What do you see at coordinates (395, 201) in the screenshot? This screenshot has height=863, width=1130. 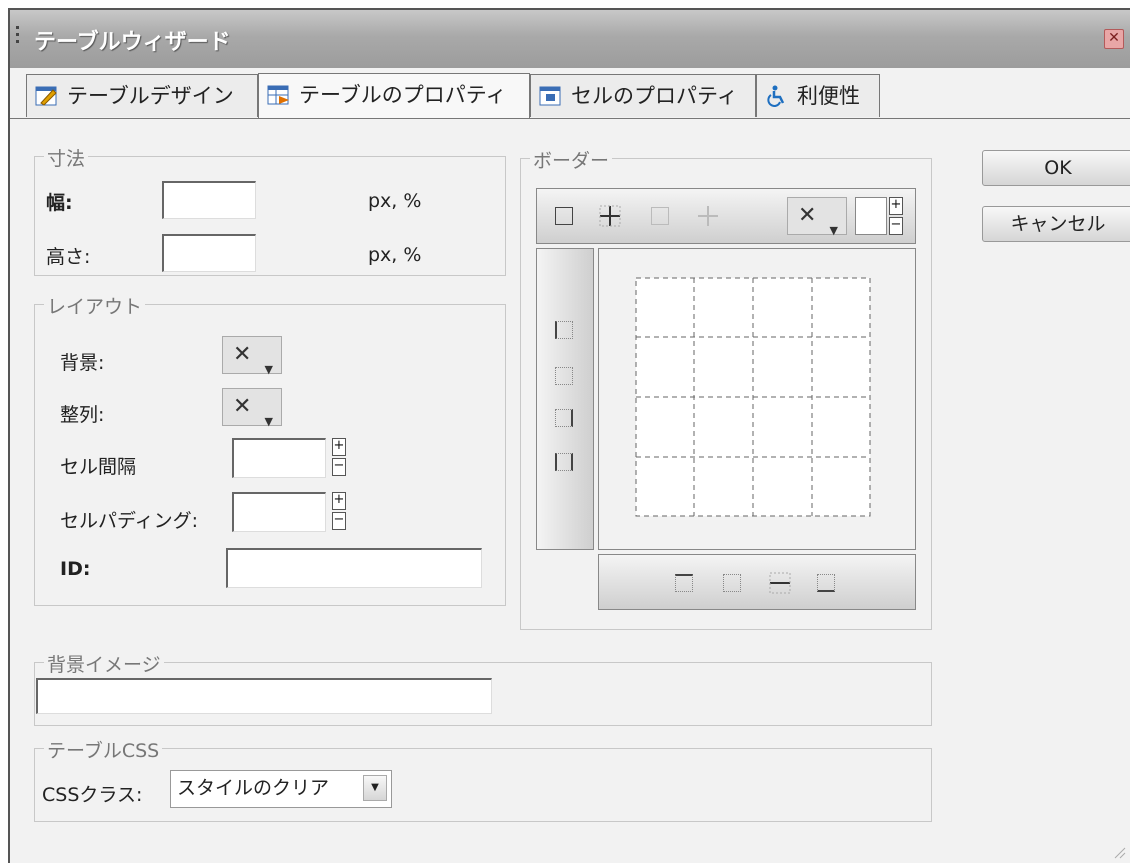 I see `width-unit: px, %` at bounding box center [395, 201].